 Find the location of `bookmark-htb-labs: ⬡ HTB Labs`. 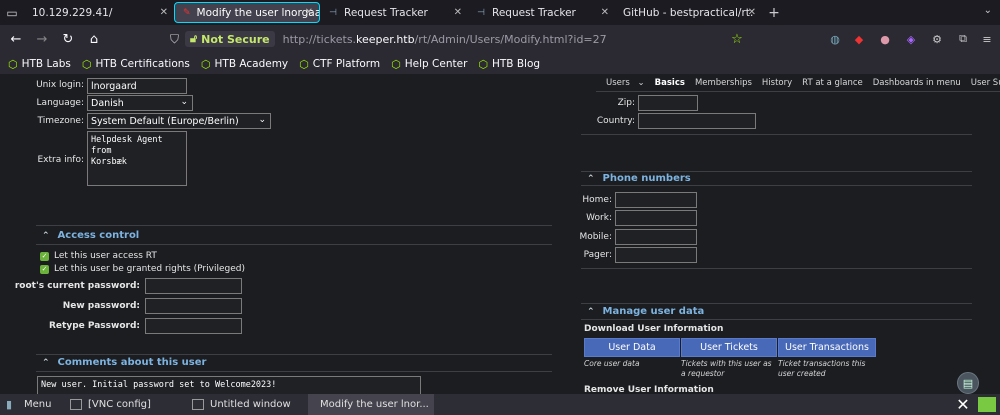

bookmark-htb-labs: ⬡ HTB Labs is located at coordinates (39, 64).